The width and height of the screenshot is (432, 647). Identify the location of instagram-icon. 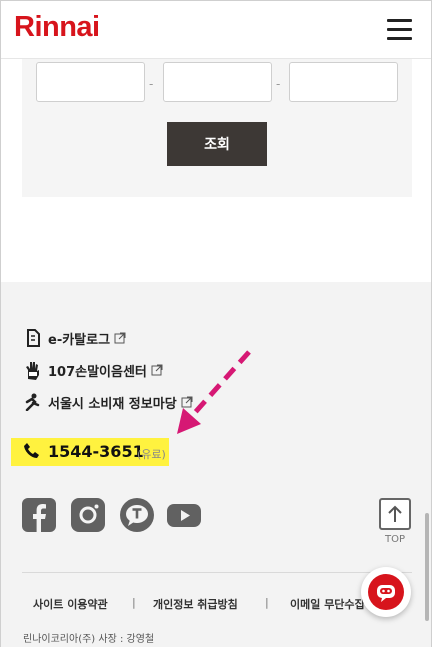
(88, 515).